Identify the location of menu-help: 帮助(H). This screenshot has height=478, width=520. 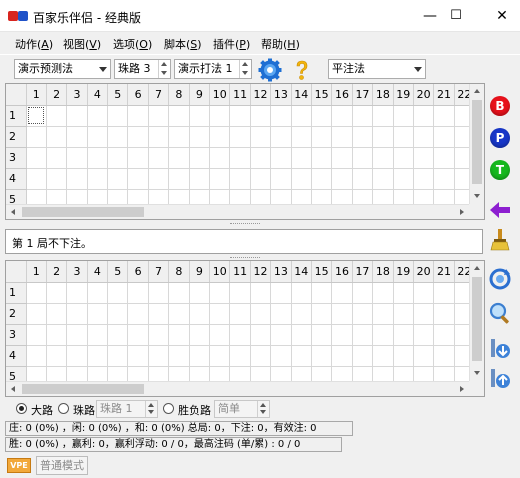
(280, 44).